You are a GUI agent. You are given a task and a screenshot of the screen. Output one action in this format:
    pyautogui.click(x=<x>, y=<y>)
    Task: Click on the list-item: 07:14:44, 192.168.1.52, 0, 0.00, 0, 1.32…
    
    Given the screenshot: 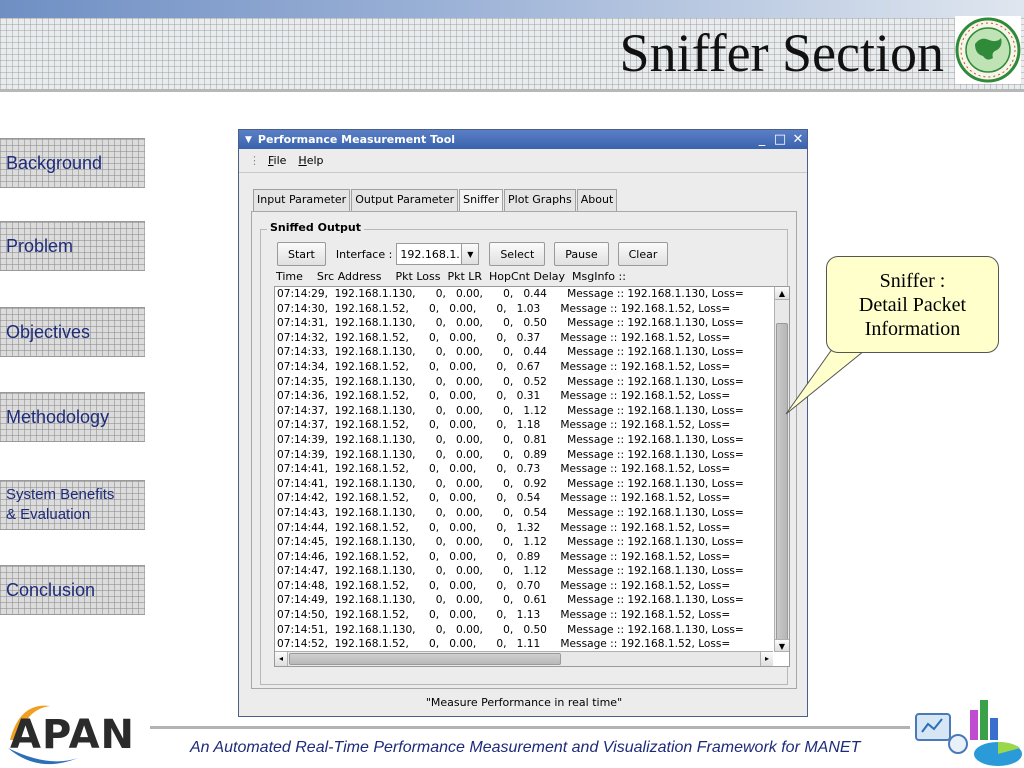 What is the action you would take?
    pyautogui.click(x=524, y=528)
    